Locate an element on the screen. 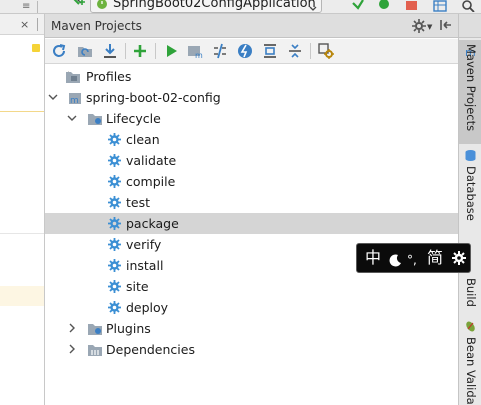  project-structure-icon is located at coordinates (440, 6).